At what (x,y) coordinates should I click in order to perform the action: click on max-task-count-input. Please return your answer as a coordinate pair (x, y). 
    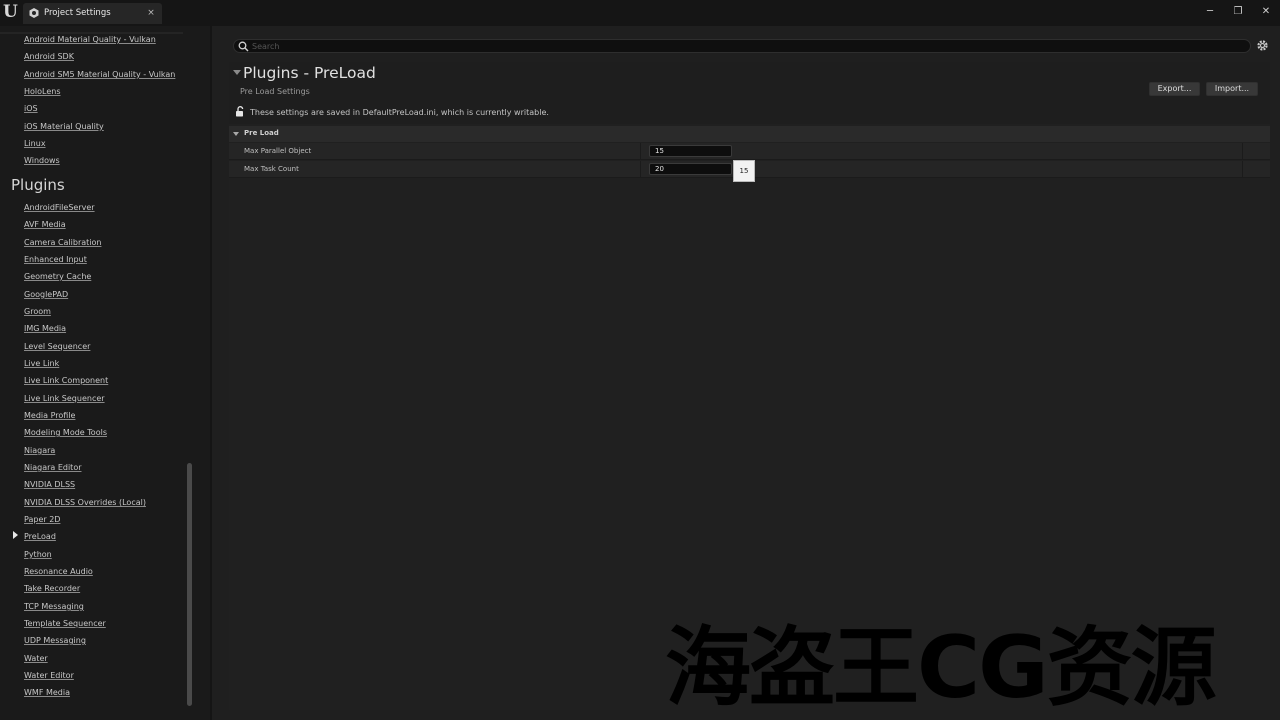
    Looking at the image, I should click on (690, 169).